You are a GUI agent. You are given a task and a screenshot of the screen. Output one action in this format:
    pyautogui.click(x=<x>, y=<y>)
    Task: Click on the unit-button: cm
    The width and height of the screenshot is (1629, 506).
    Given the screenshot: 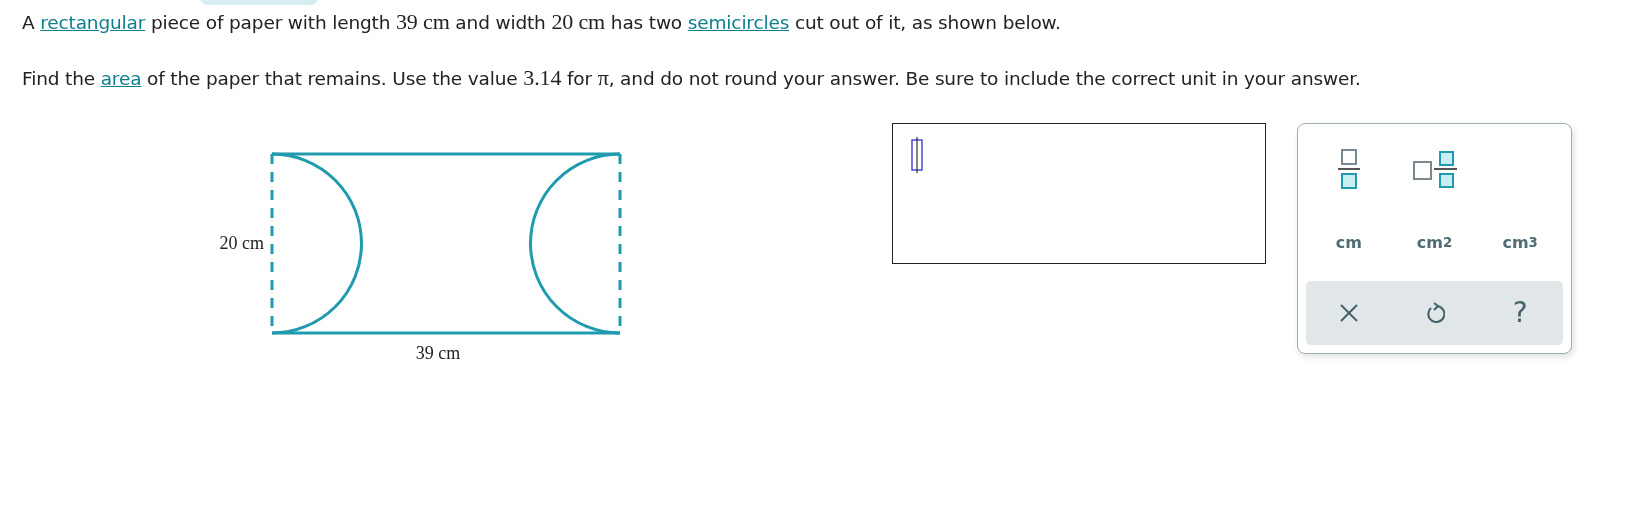 What is the action you would take?
    pyautogui.click(x=1349, y=242)
    